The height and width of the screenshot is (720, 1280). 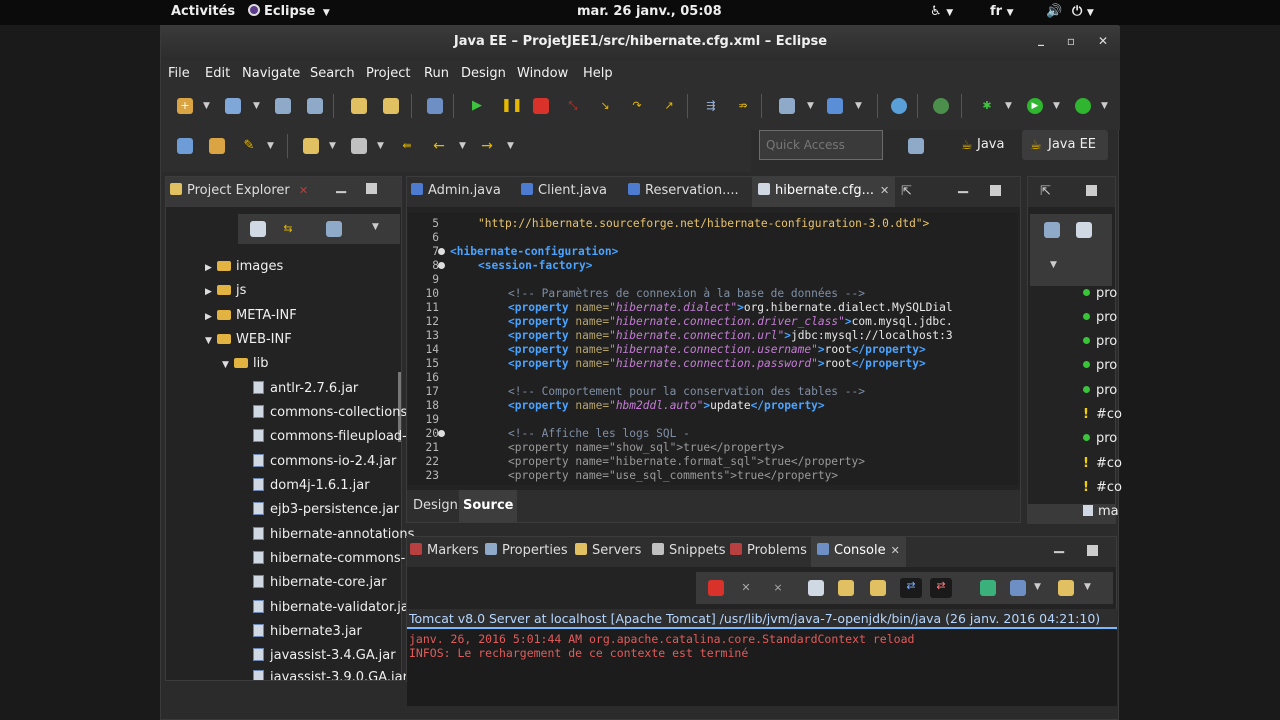 I want to click on brush-icon: ✎, so click(x=249, y=146).